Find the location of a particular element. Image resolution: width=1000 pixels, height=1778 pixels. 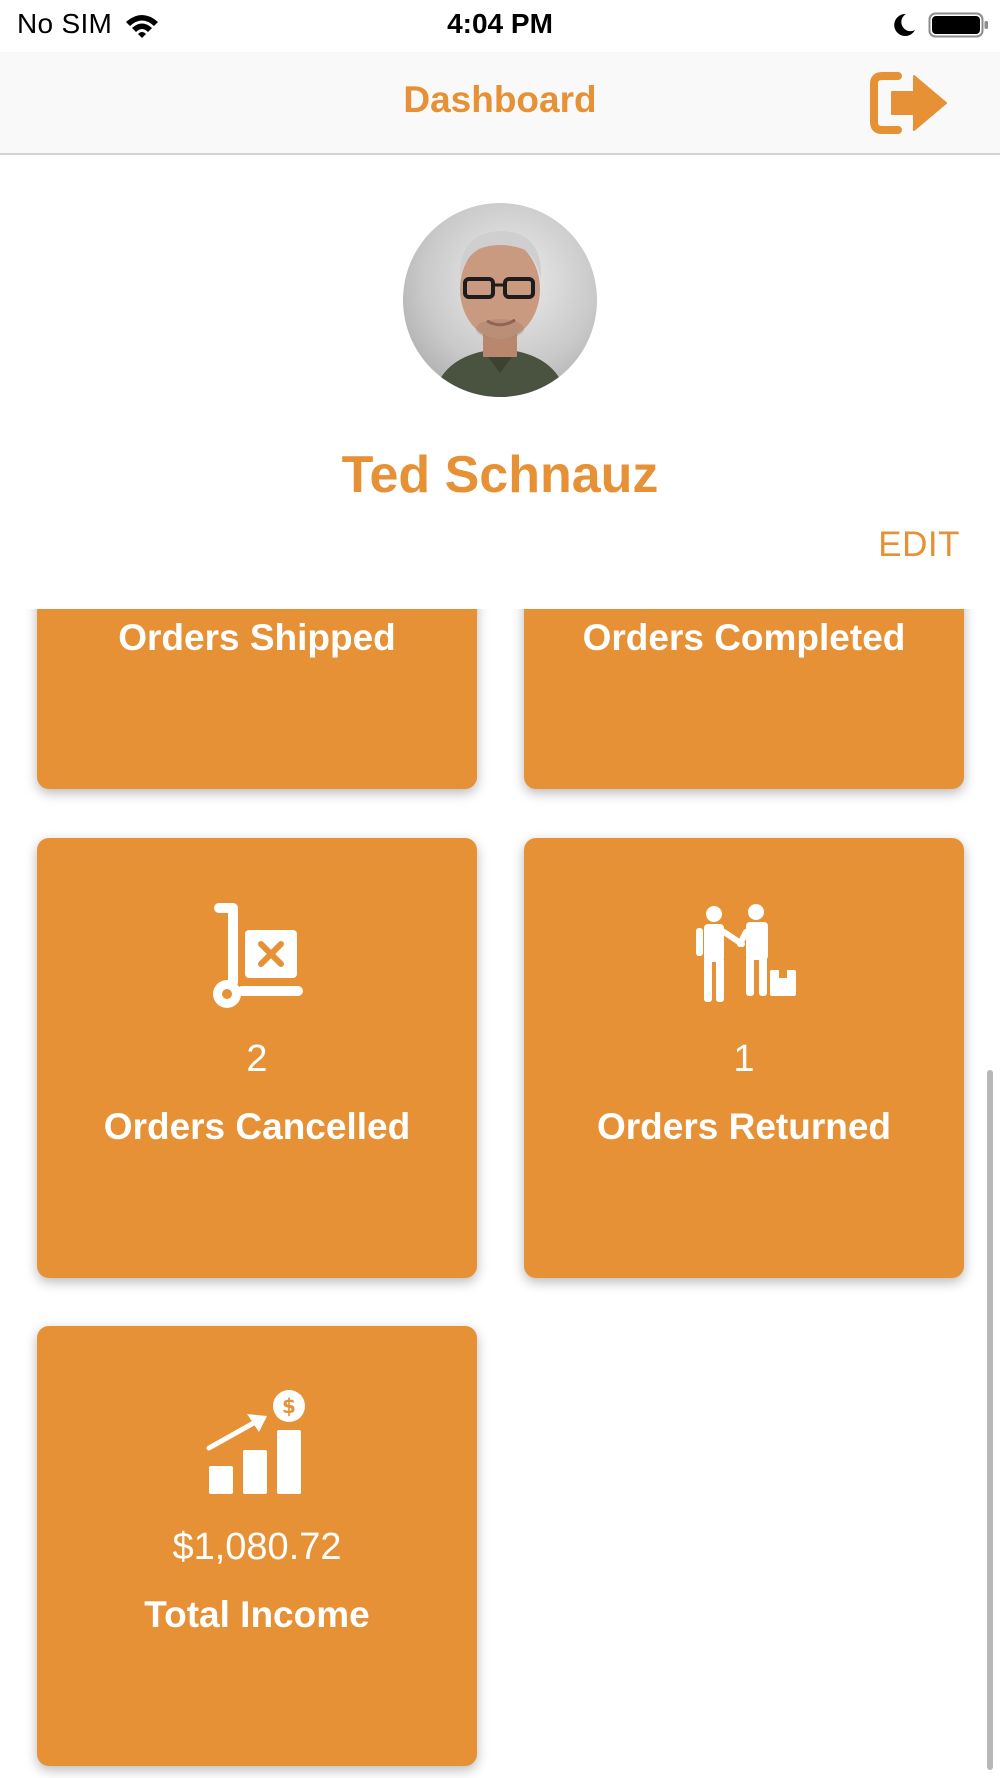

card-value: $1,080.72 is located at coordinates (257, 1547).